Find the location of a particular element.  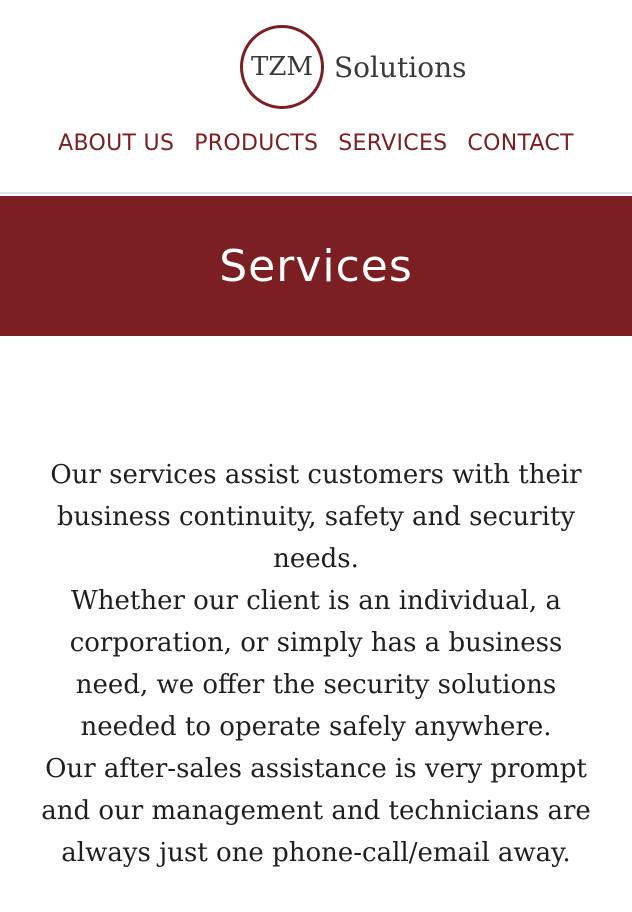

nav-item-contact: CONTACT is located at coordinates (520, 143).